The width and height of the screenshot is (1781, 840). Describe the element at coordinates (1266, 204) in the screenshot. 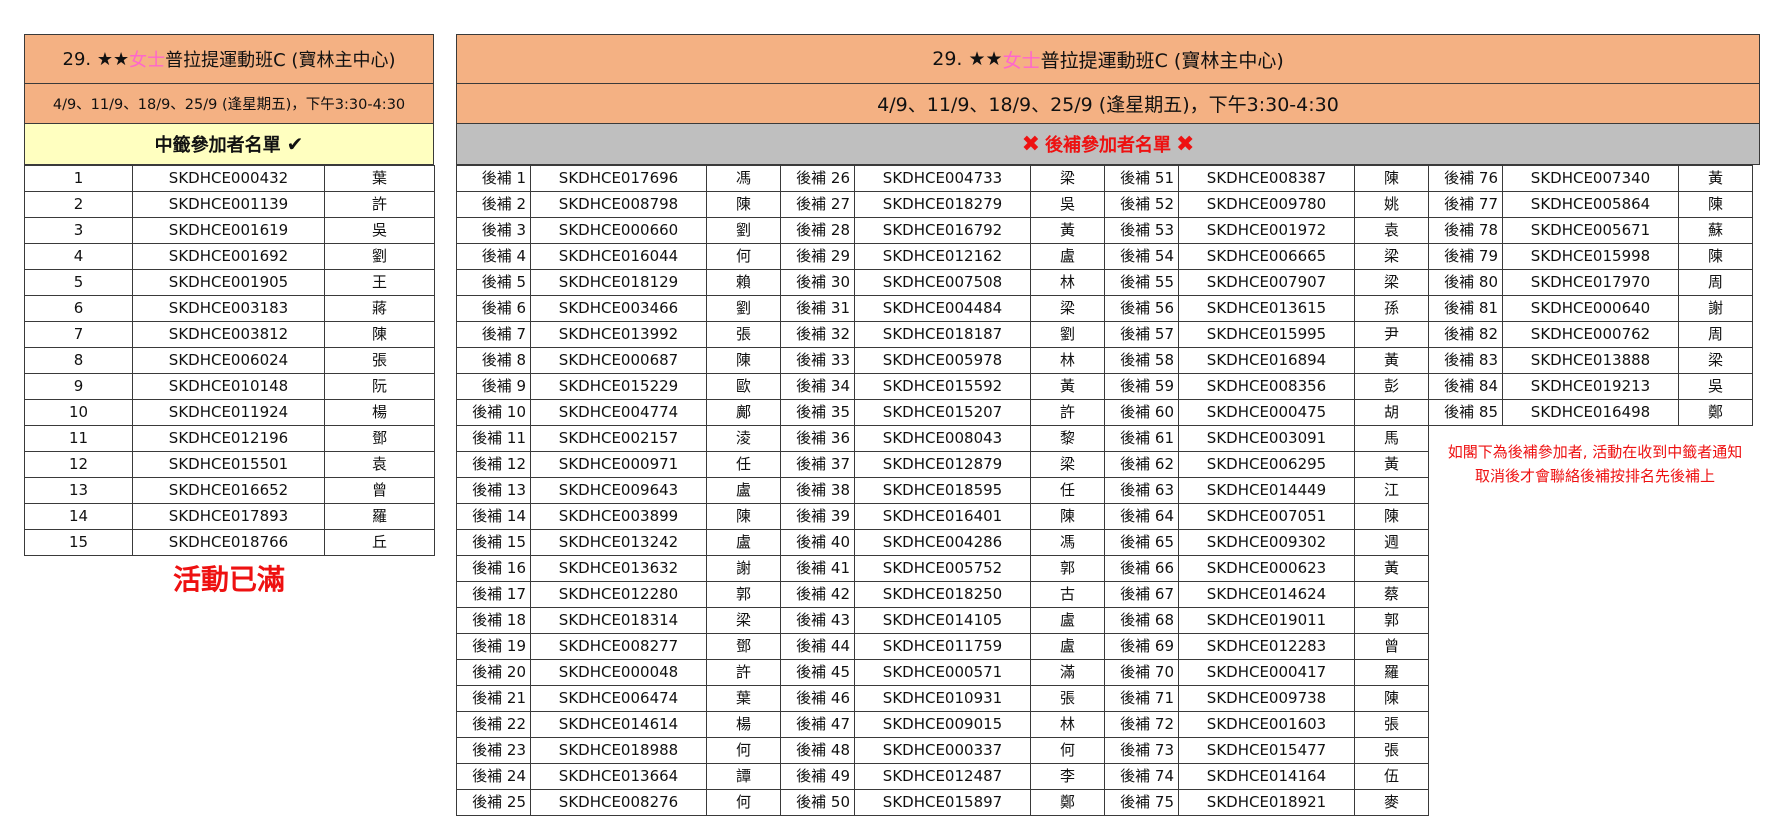

I see `waitlist-id: SKDHCE009780` at that location.